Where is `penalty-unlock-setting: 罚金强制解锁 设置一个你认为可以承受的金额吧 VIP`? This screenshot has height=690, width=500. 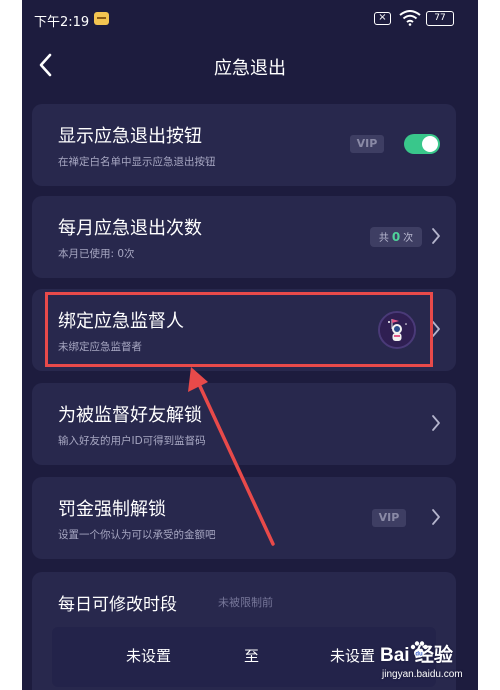
penalty-unlock-setting: 罚金强制解锁 设置一个你认为可以承受的金额吧 VIP is located at coordinates (244, 518).